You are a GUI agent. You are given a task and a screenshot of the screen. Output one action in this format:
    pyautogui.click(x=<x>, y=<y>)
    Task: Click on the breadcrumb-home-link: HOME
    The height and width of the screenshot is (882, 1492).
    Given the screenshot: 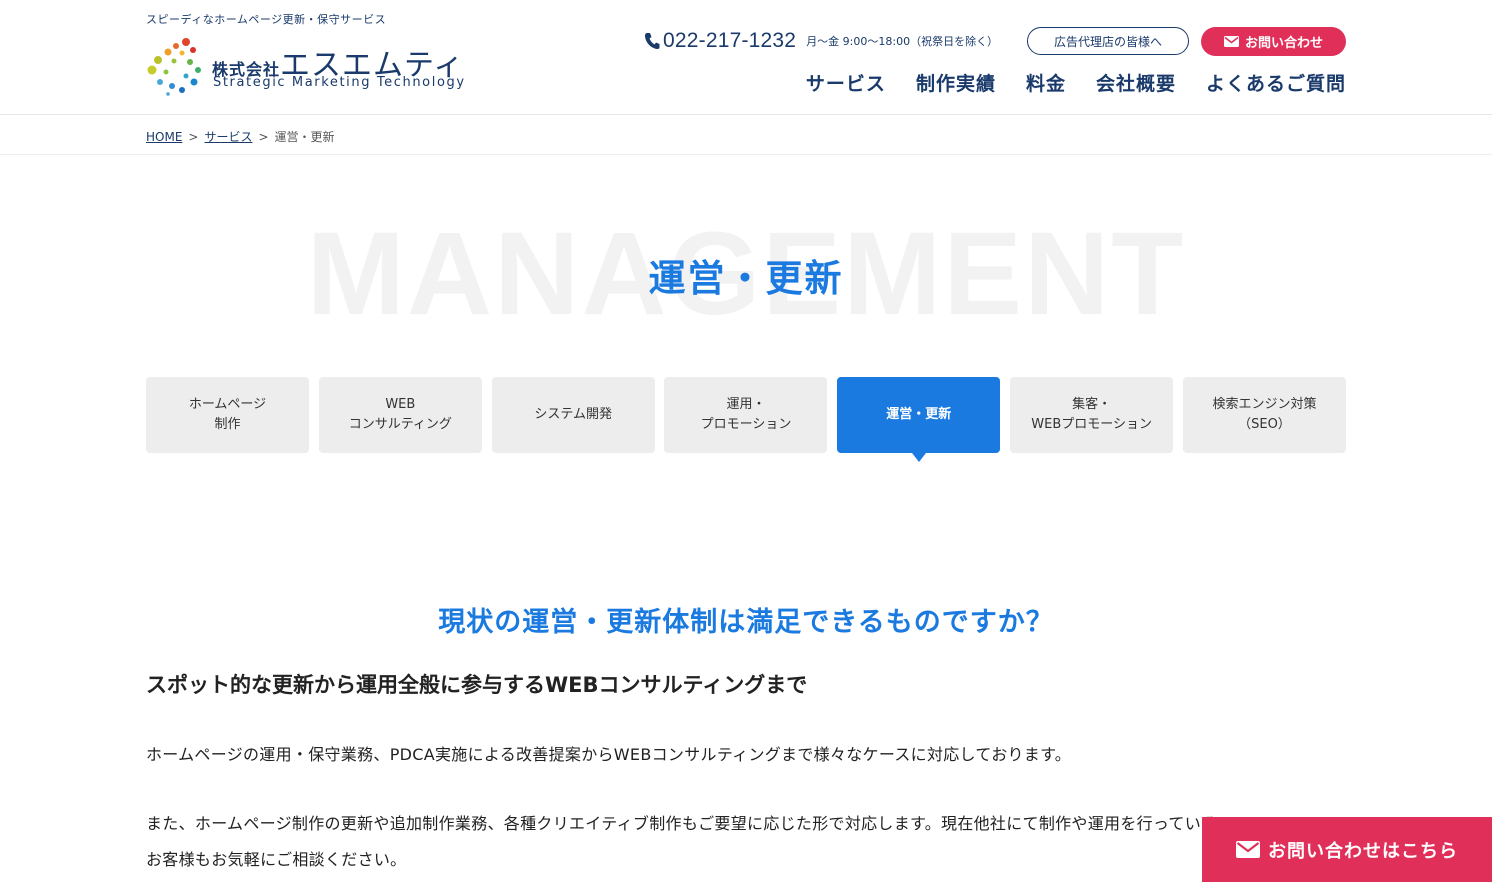 What is the action you would take?
    pyautogui.click(x=164, y=137)
    